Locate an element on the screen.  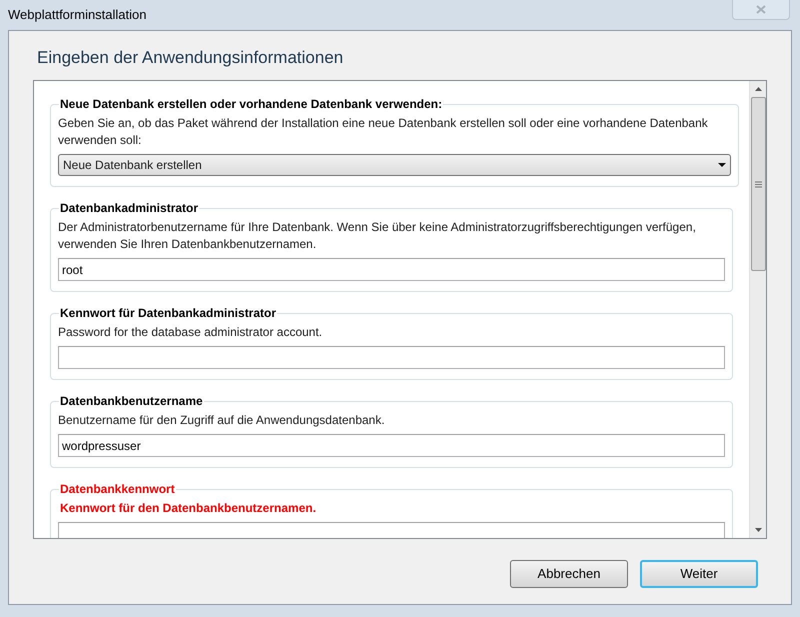
dialog-button: Weiter is located at coordinates (699, 574).